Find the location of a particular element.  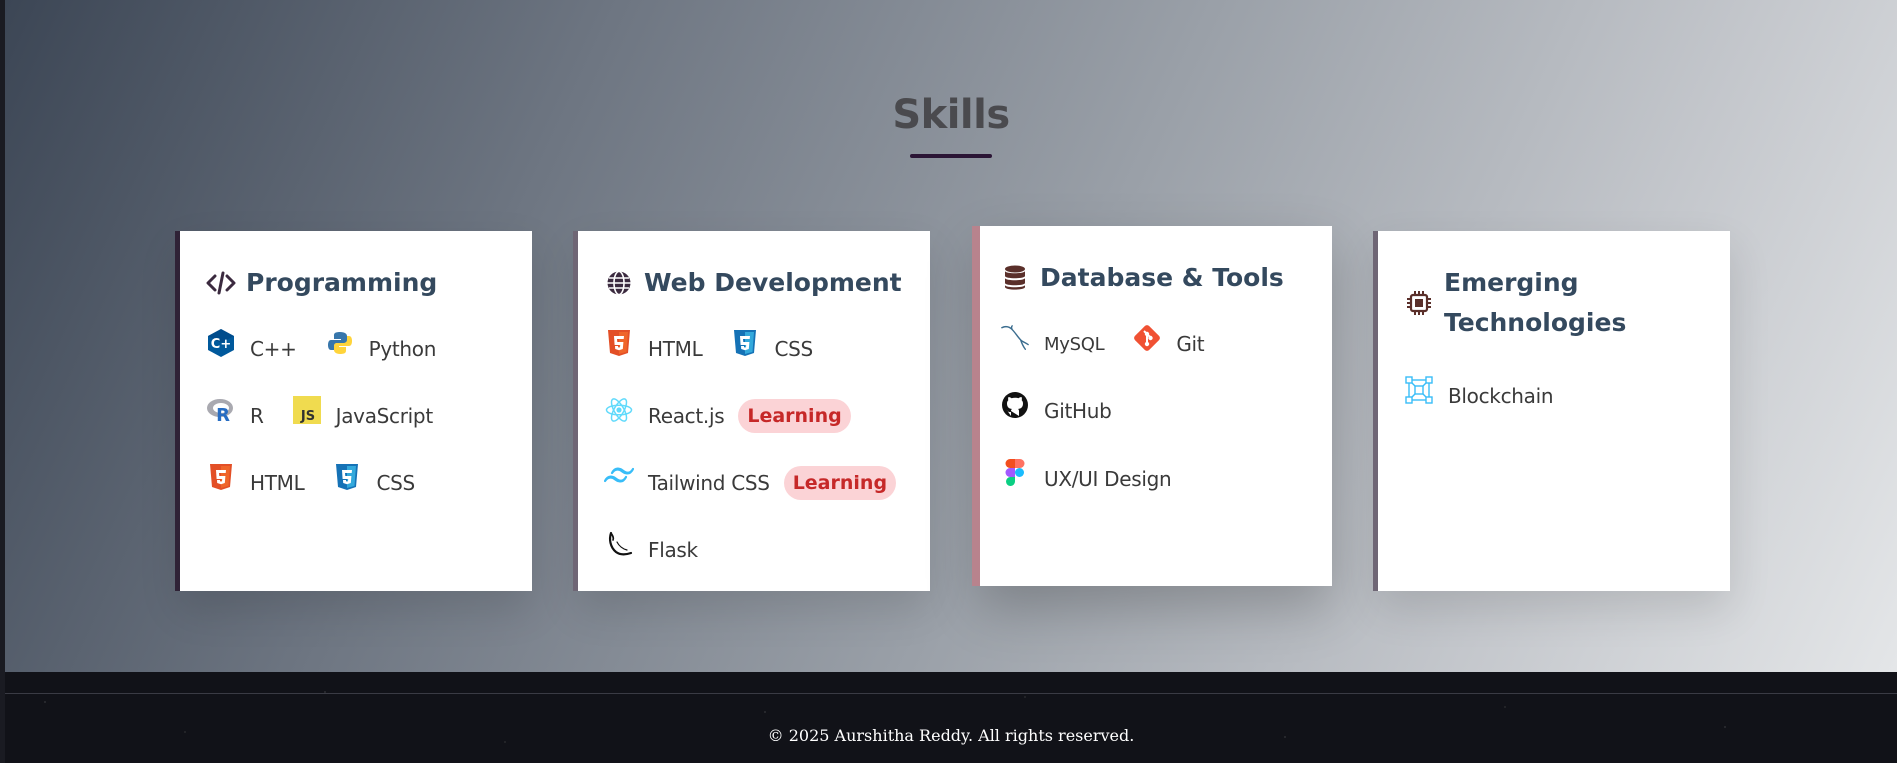

cpp-icon: C+ is located at coordinates (221, 343).